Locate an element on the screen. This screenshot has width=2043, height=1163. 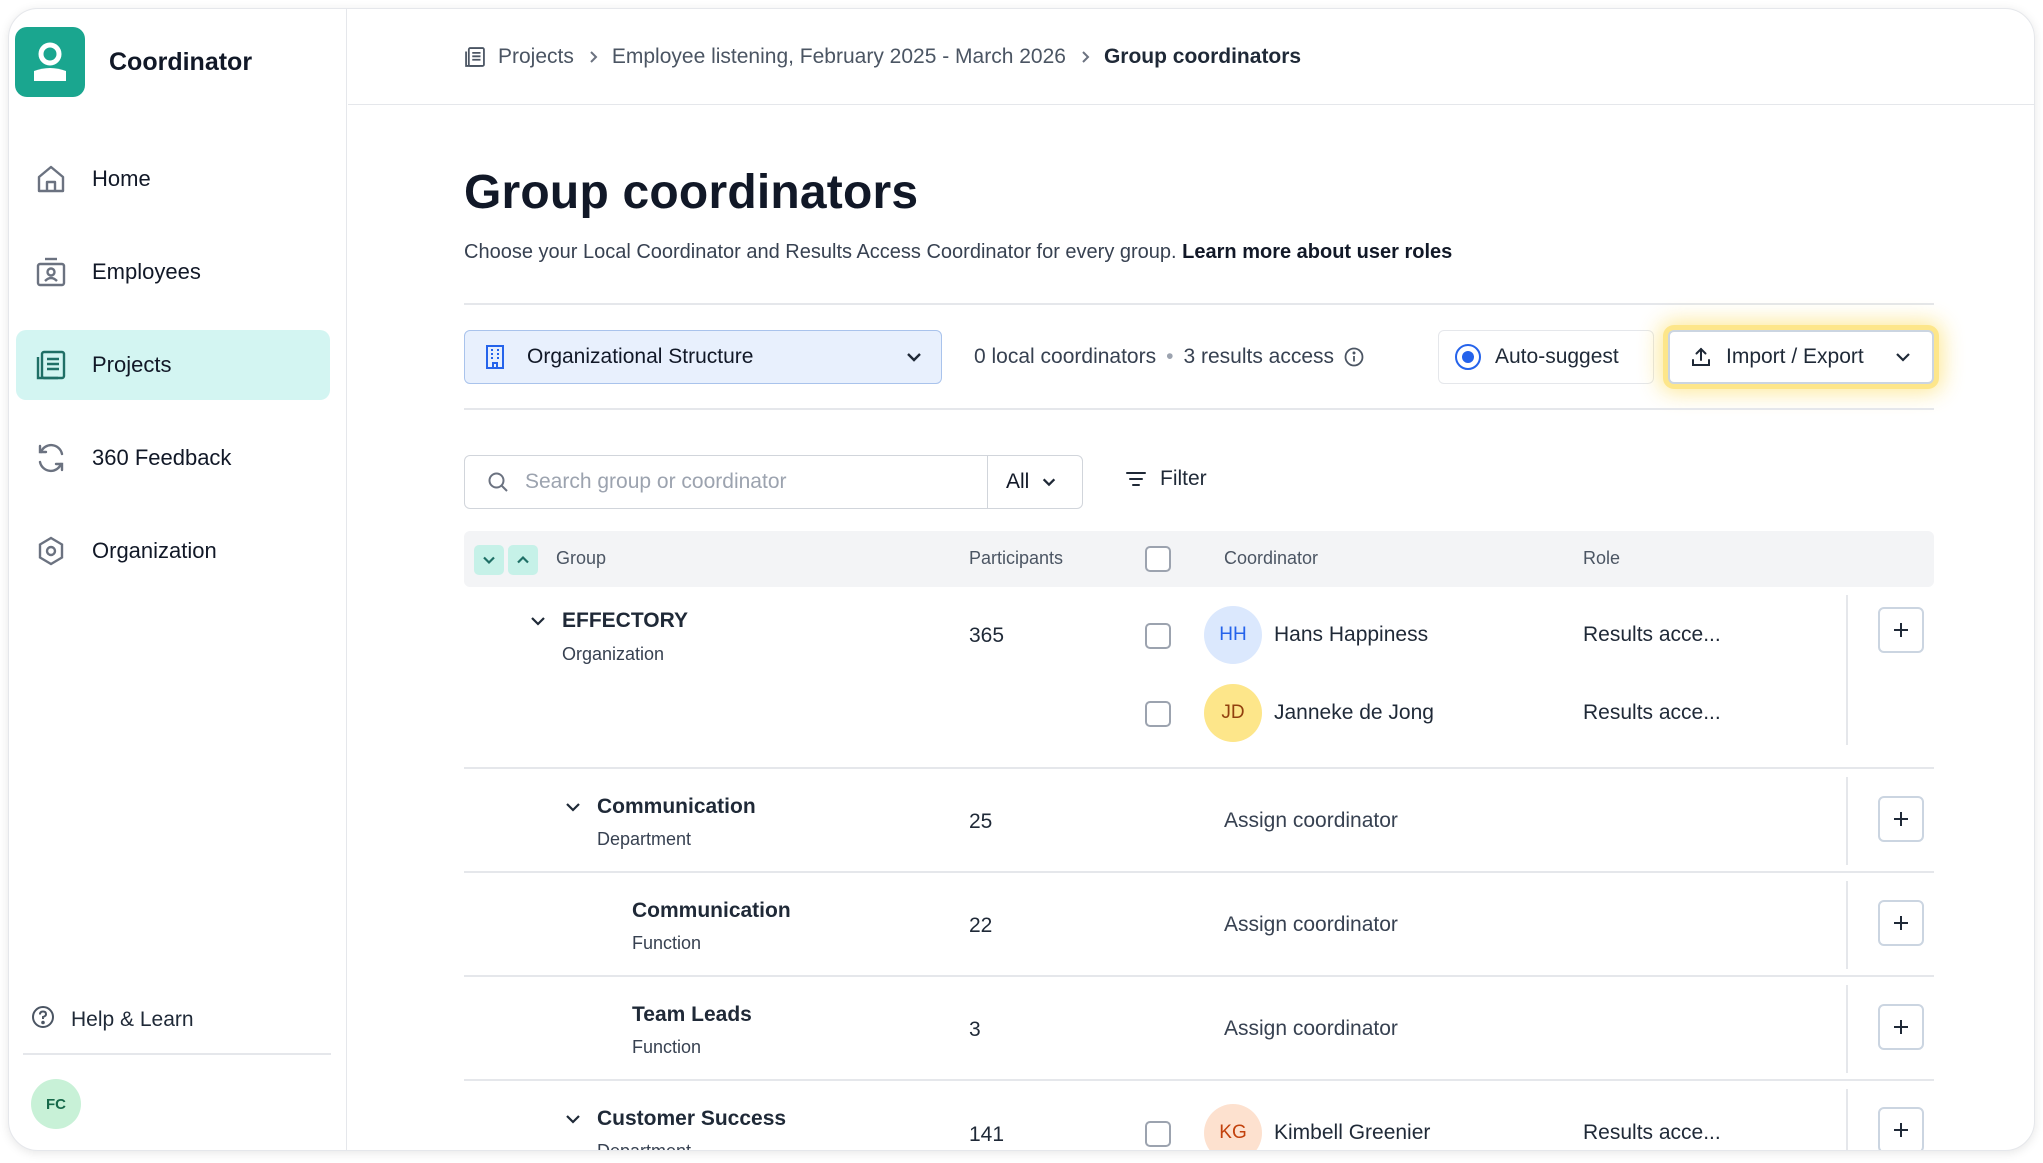
app-title: Coordinator is located at coordinates (181, 61).